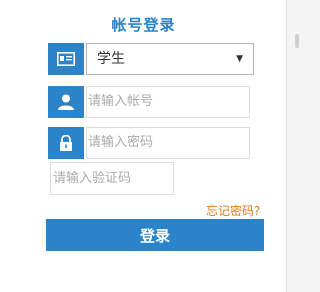  What do you see at coordinates (296, 146) in the screenshot?
I see `scrollbar` at bounding box center [296, 146].